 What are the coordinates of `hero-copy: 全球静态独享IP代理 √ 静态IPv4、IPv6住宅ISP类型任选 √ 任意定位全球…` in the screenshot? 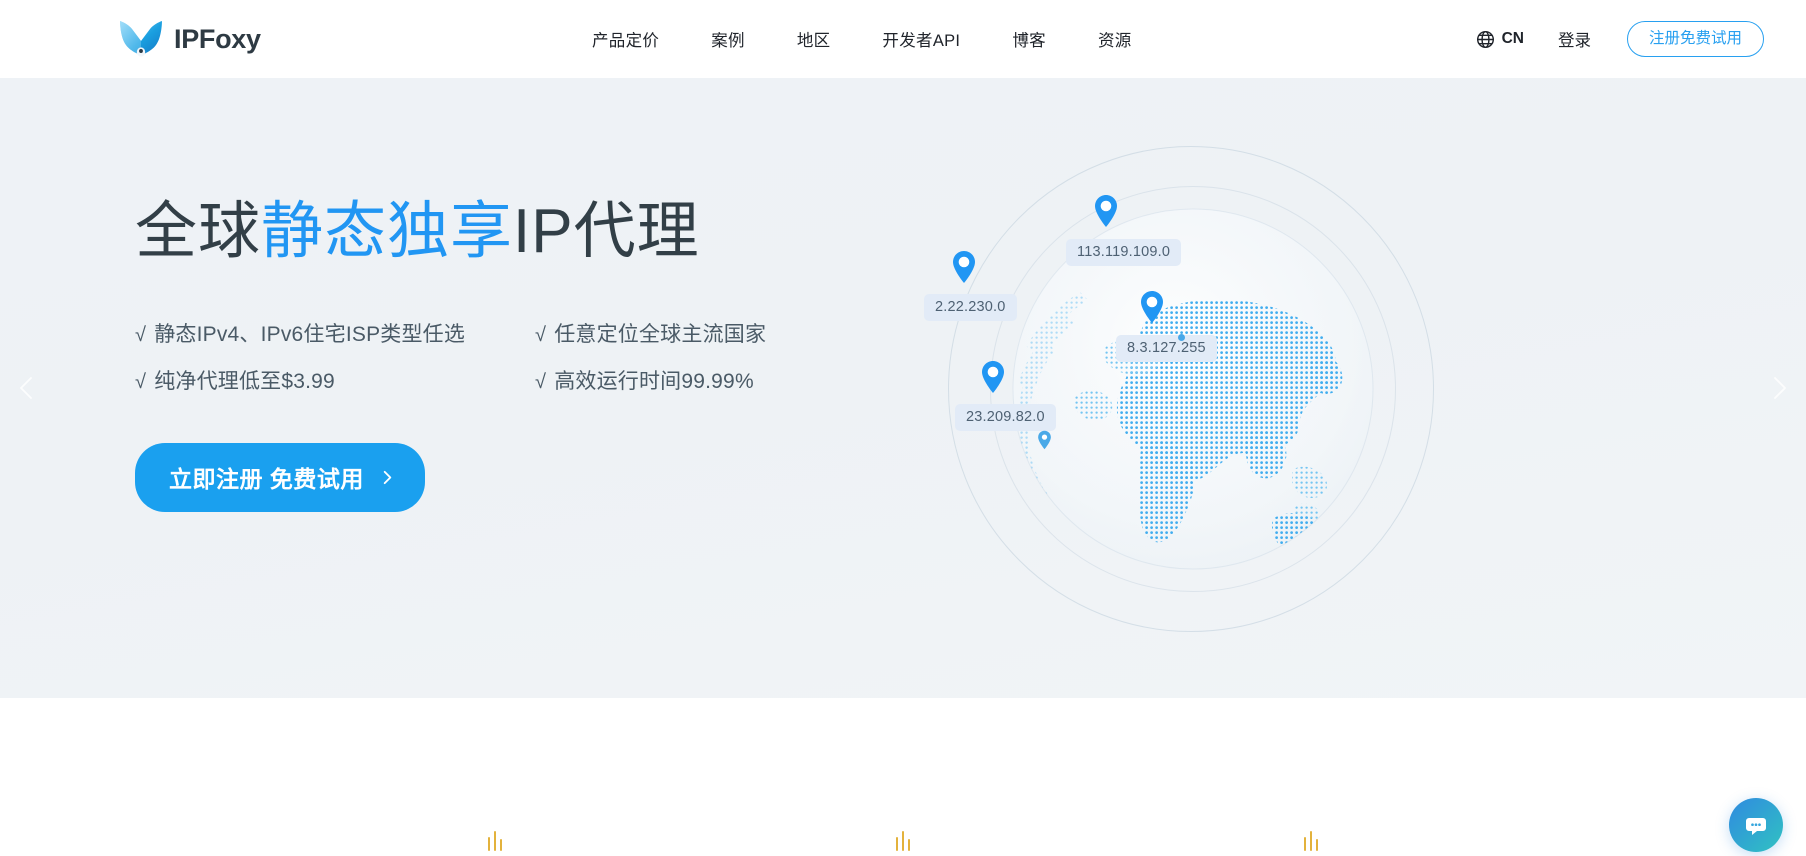 It's located at (495, 355).